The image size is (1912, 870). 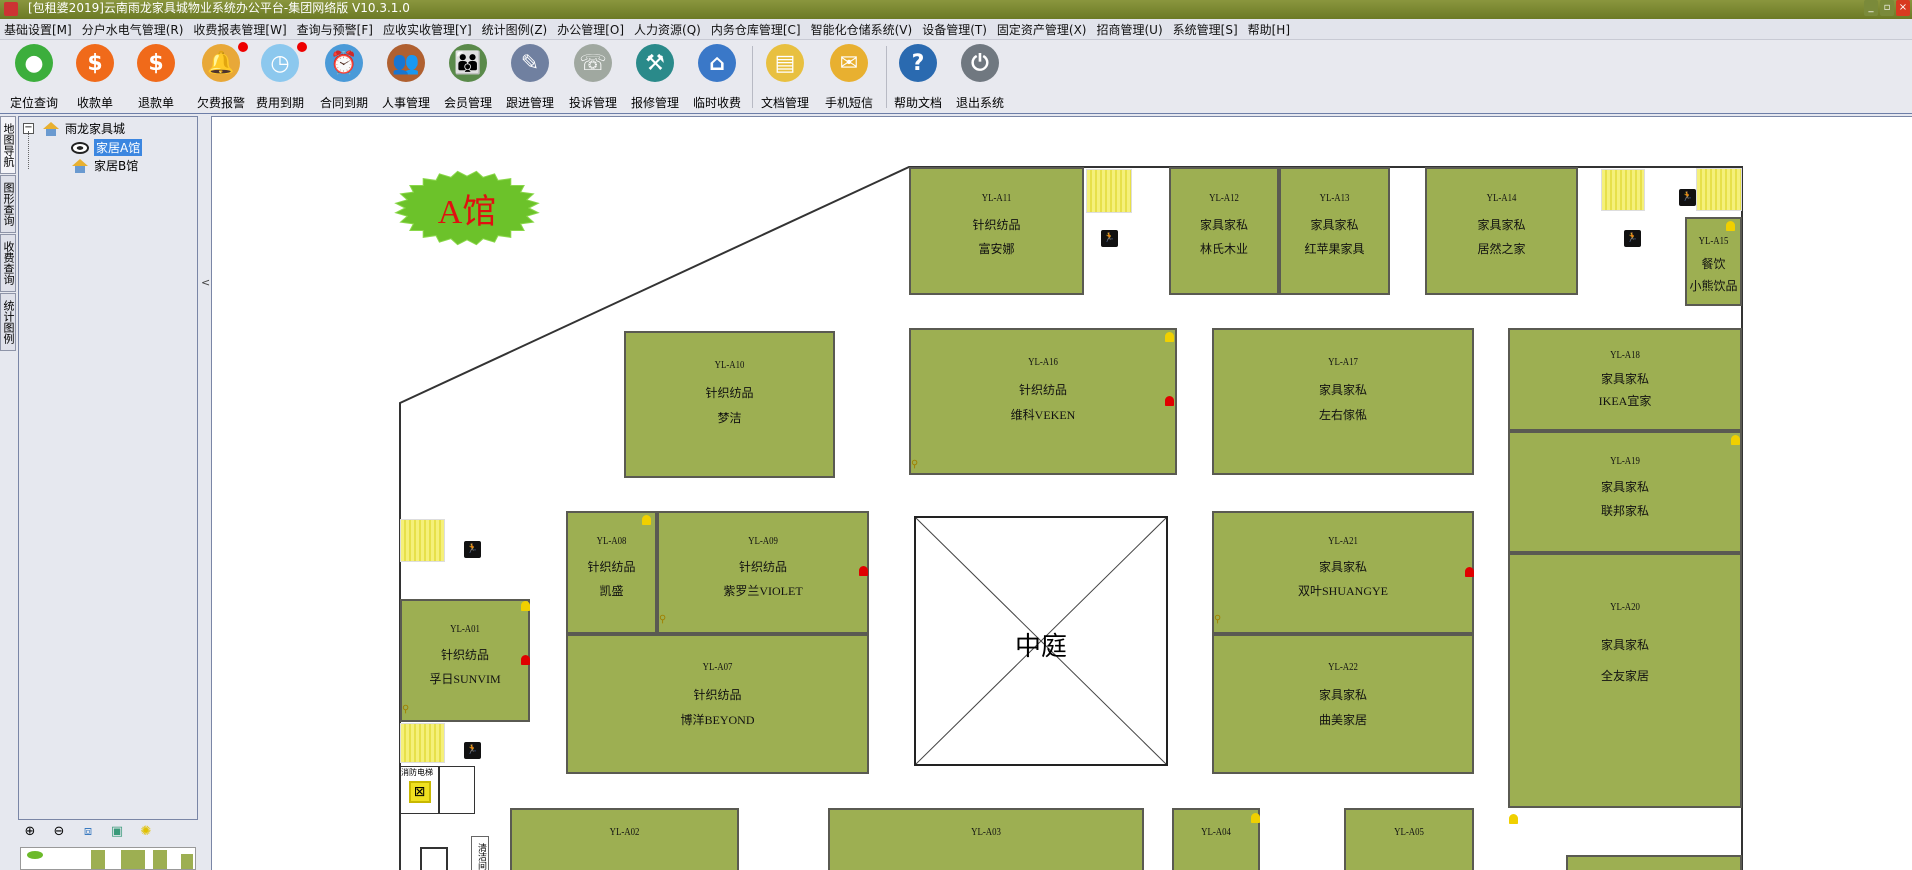 I want to click on menu-item: 智能化仓储系统(V), so click(x=862, y=29).